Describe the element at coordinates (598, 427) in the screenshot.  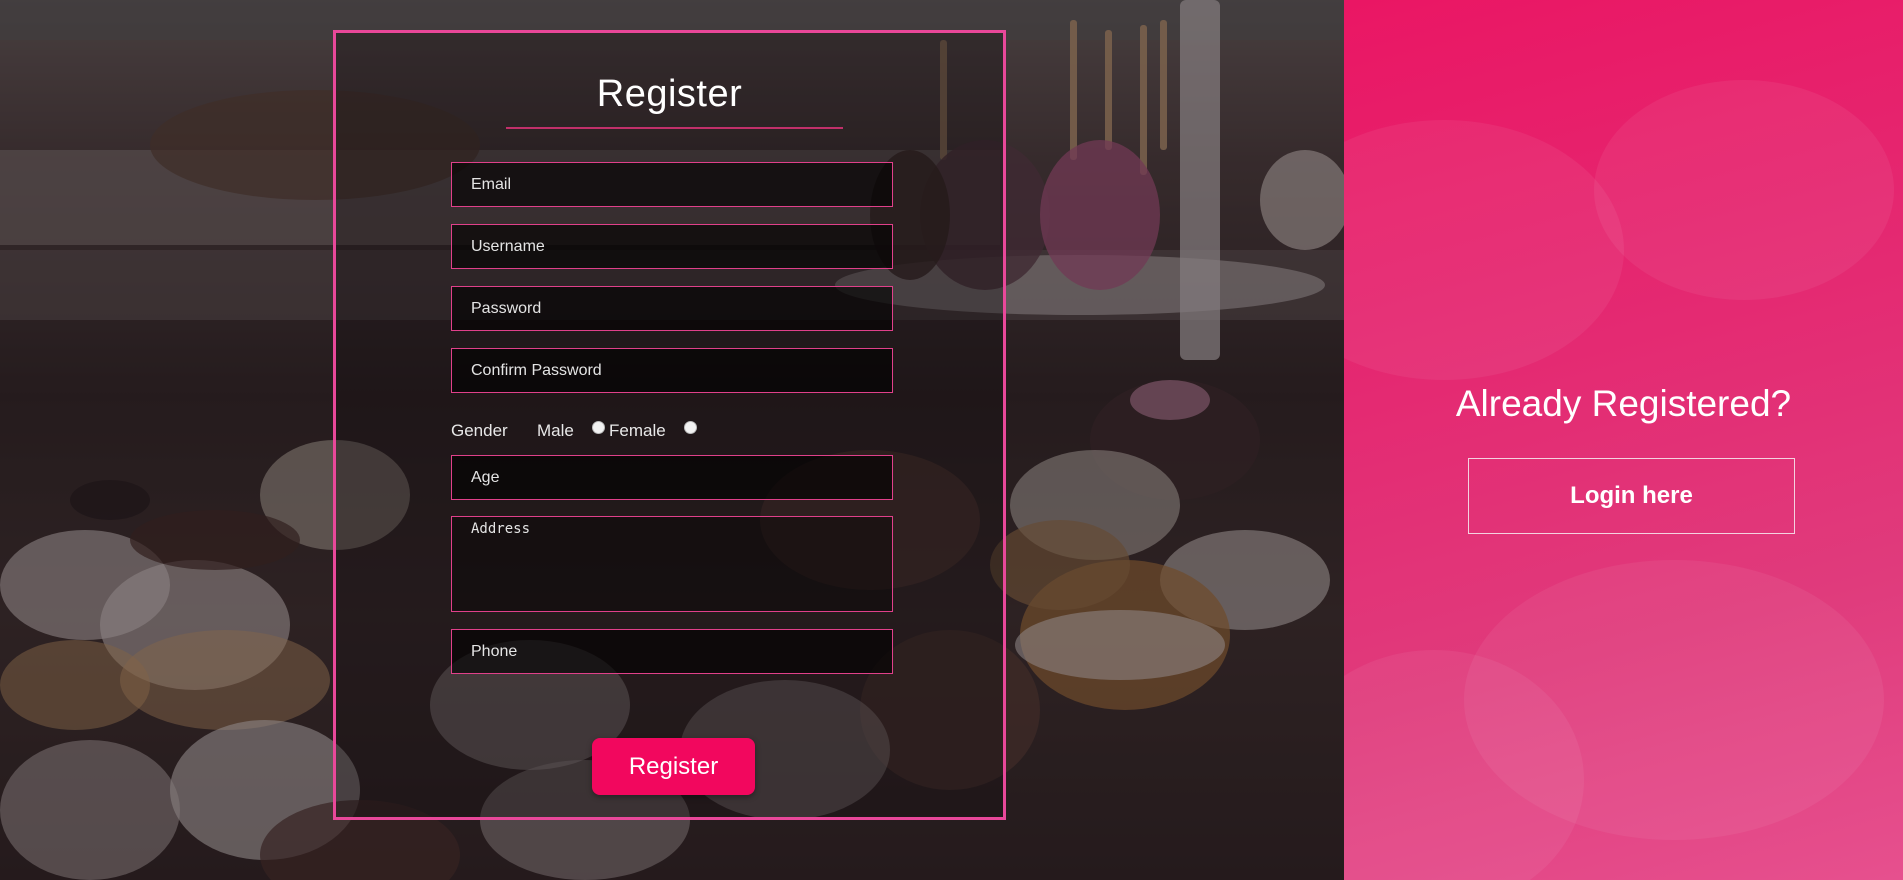
I see `gender-male-radio` at that location.